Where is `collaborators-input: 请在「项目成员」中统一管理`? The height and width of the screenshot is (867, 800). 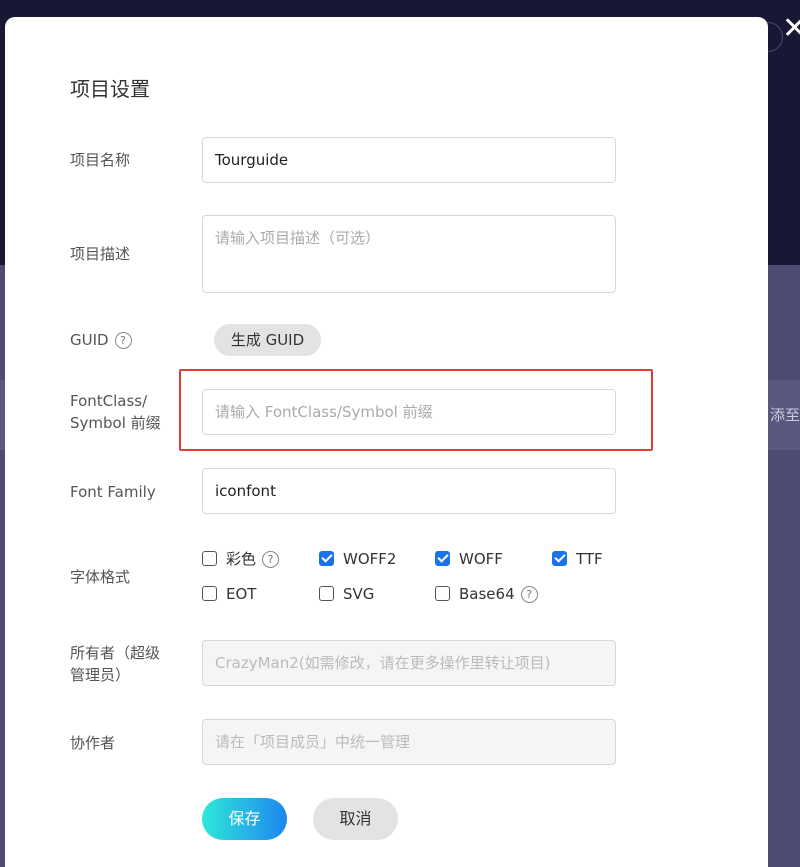
collaborators-input: 请在「项目成员」中统一管理 is located at coordinates (409, 742).